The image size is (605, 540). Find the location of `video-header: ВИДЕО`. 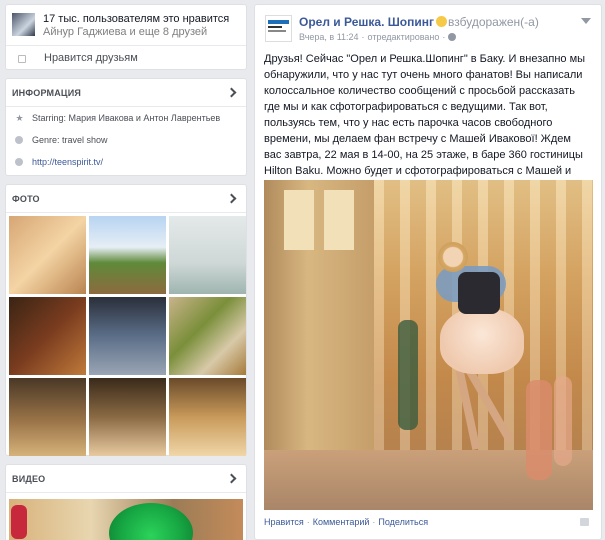

video-header: ВИДЕО is located at coordinates (126, 479).